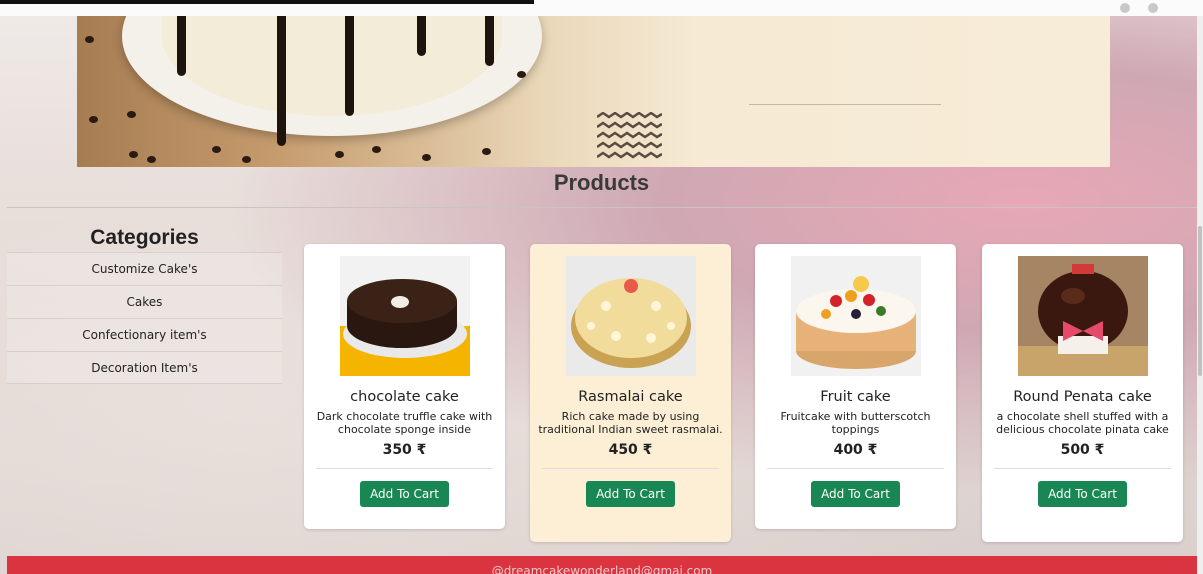 This screenshot has width=1203, height=574. Describe the element at coordinates (144, 367) in the screenshot. I see `category-decoration-items: Decoration Item's` at that location.